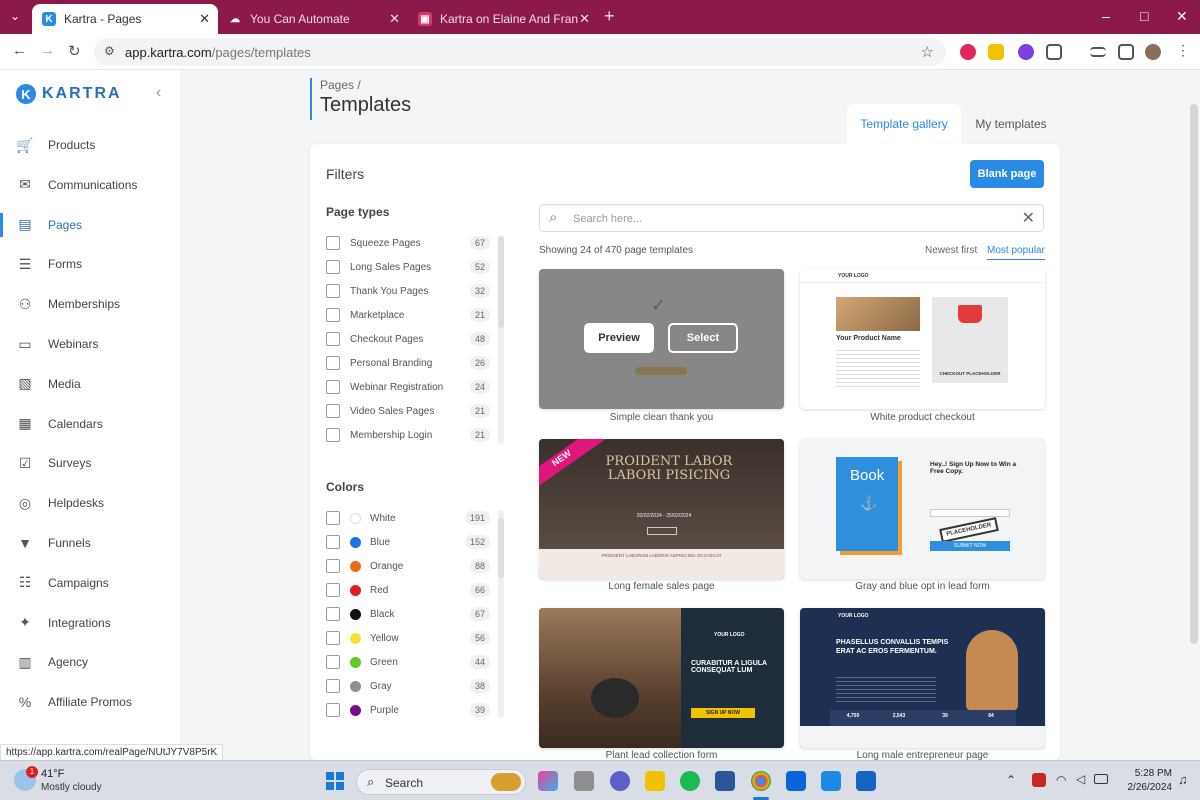 This screenshot has height=800, width=1200. I want to click on volume-icon: ◁, so click(1080, 779).